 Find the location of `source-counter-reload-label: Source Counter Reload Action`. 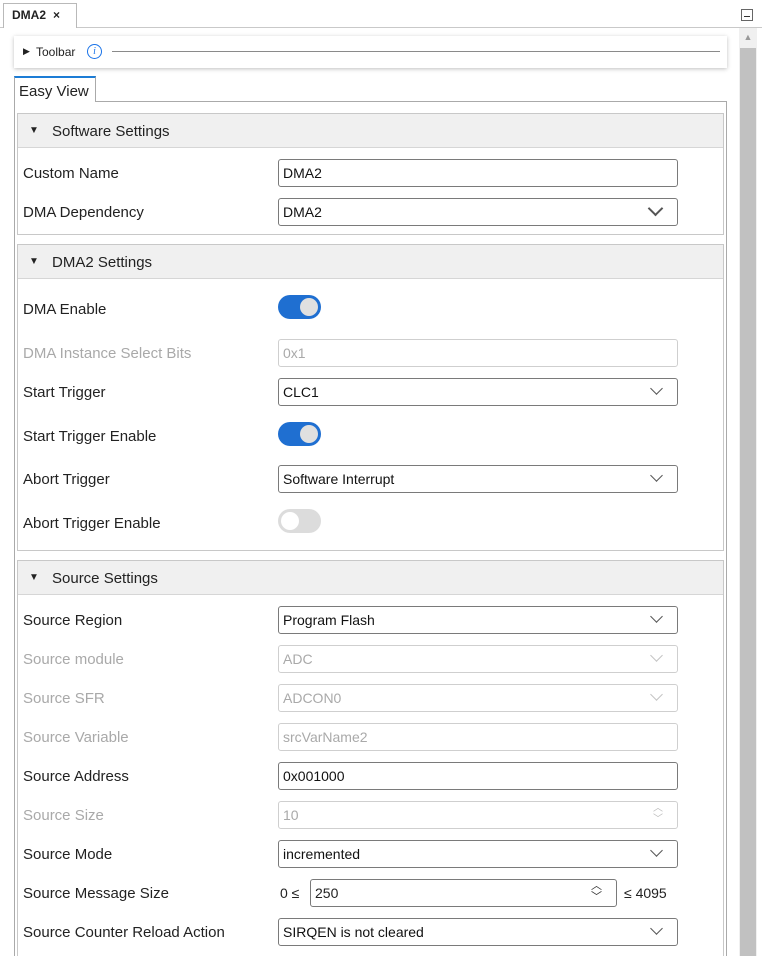

source-counter-reload-label: Source Counter Reload Action is located at coordinates (124, 932).